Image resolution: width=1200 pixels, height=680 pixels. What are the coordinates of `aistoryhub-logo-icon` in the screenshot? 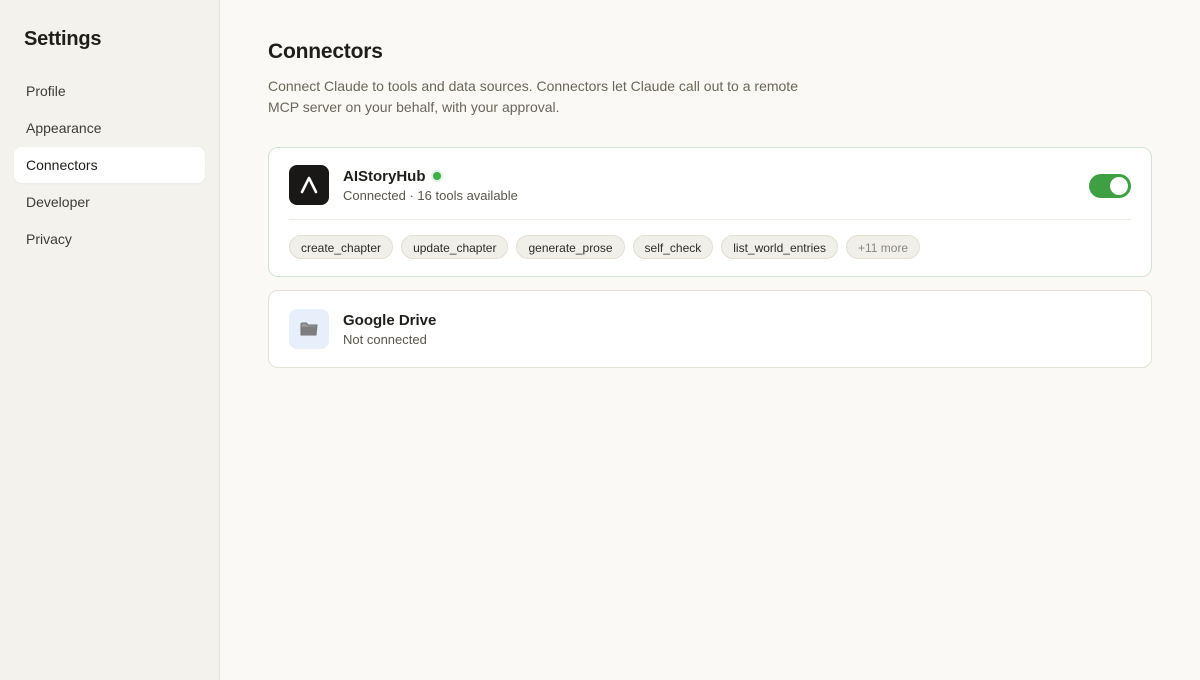 It's located at (309, 185).